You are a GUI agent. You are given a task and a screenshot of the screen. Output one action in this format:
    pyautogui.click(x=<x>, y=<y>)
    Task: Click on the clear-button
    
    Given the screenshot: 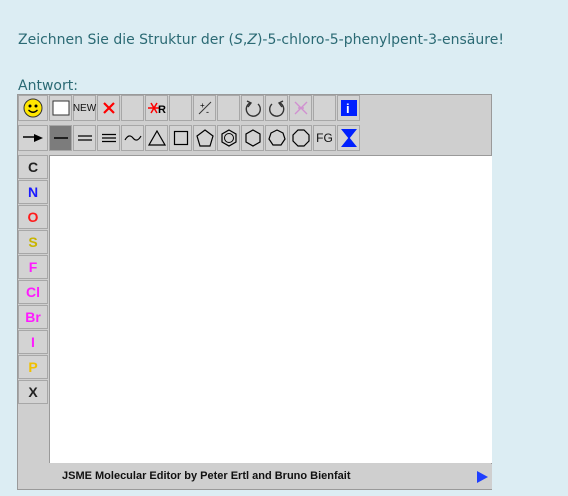 What is the action you would take?
    pyautogui.click(x=60, y=108)
    